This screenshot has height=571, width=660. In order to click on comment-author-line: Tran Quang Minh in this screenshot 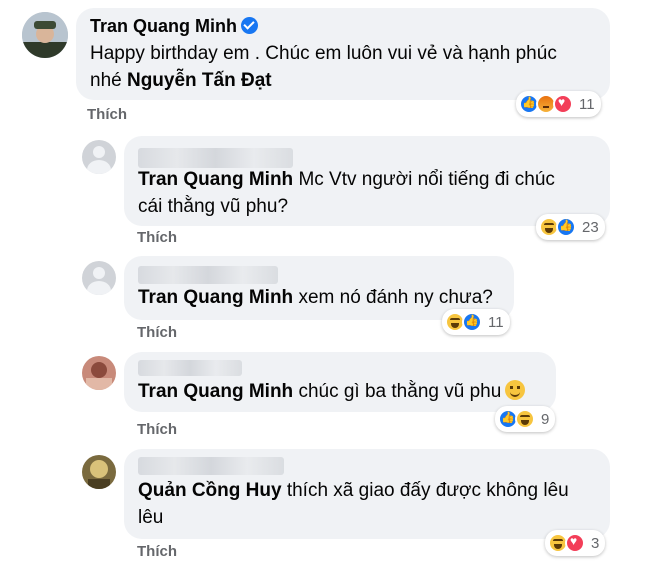, I will do `click(343, 26)`.